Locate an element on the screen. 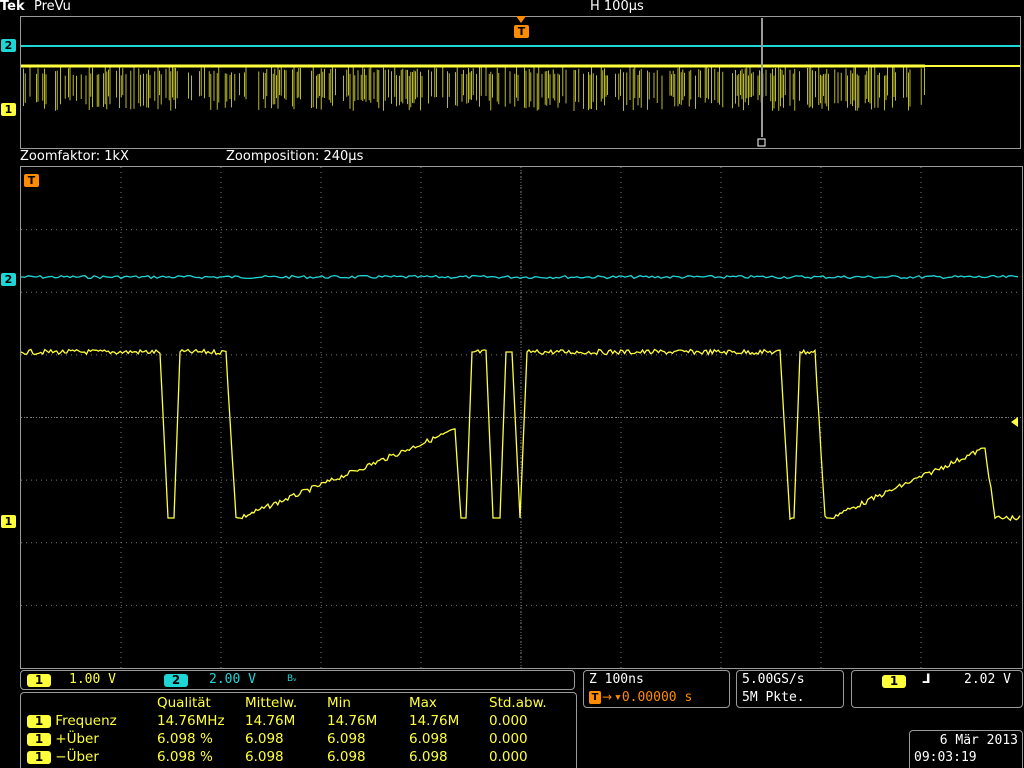 The width and height of the screenshot is (1024, 768). record-length: 5M Pkte. is located at coordinates (773, 697).